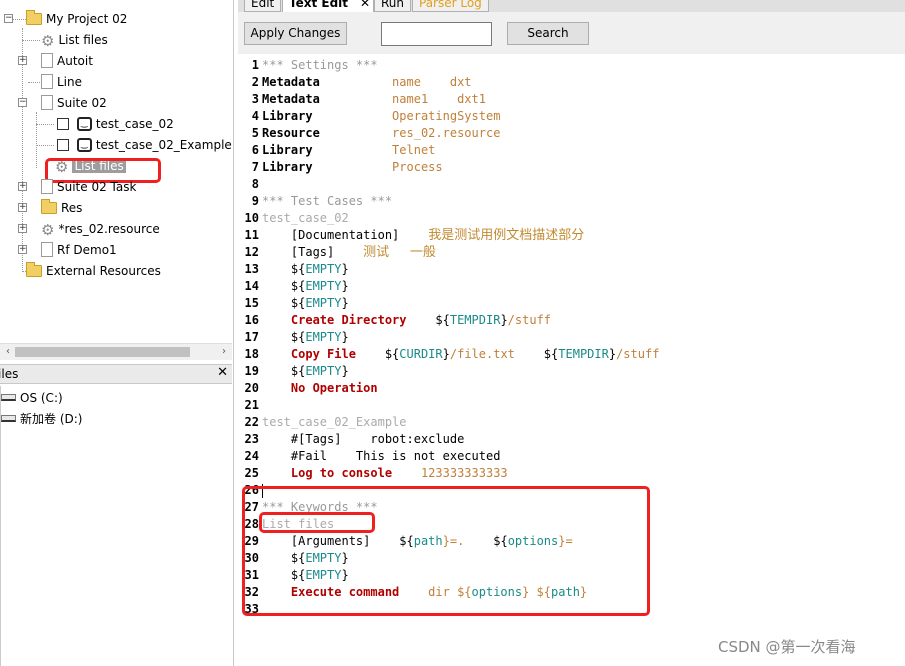 The height and width of the screenshot is (666, 905). What do you see at coordinates (424, 592) in the screenshot?
I see `code-line: Execute command dir ${options} ${path}` at bounding box center [424, 592].